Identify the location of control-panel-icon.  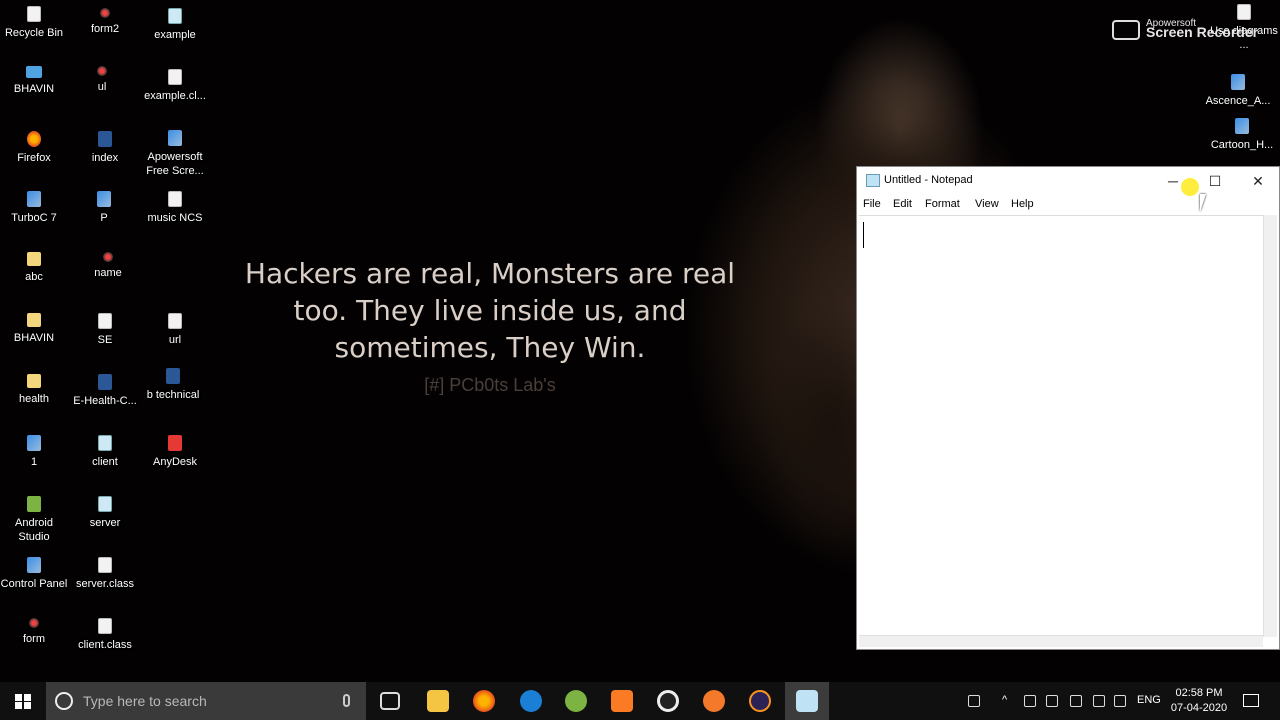
(34, 565).